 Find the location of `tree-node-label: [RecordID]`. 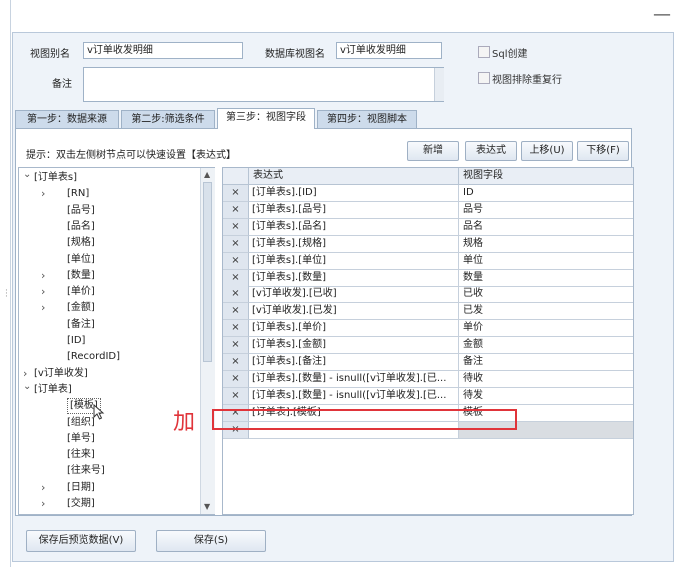

tree-node-label: [RecordID] is located at coordinates (94, 357).